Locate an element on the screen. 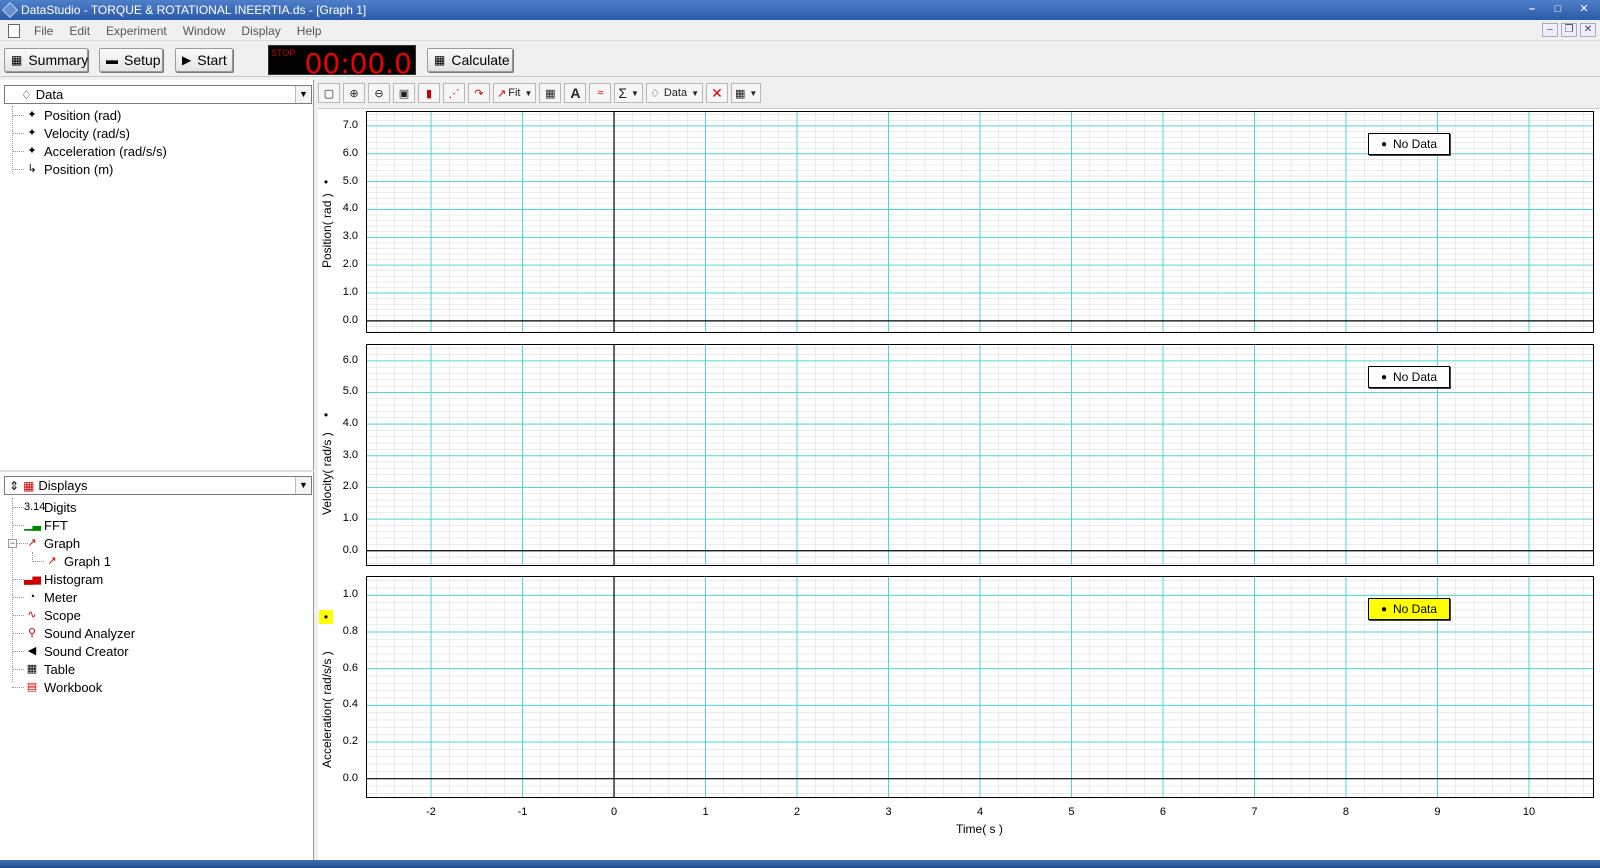  display-item-sound-analyzer: ⚲ Sound Analyzer is located at coordinates (79, 633).